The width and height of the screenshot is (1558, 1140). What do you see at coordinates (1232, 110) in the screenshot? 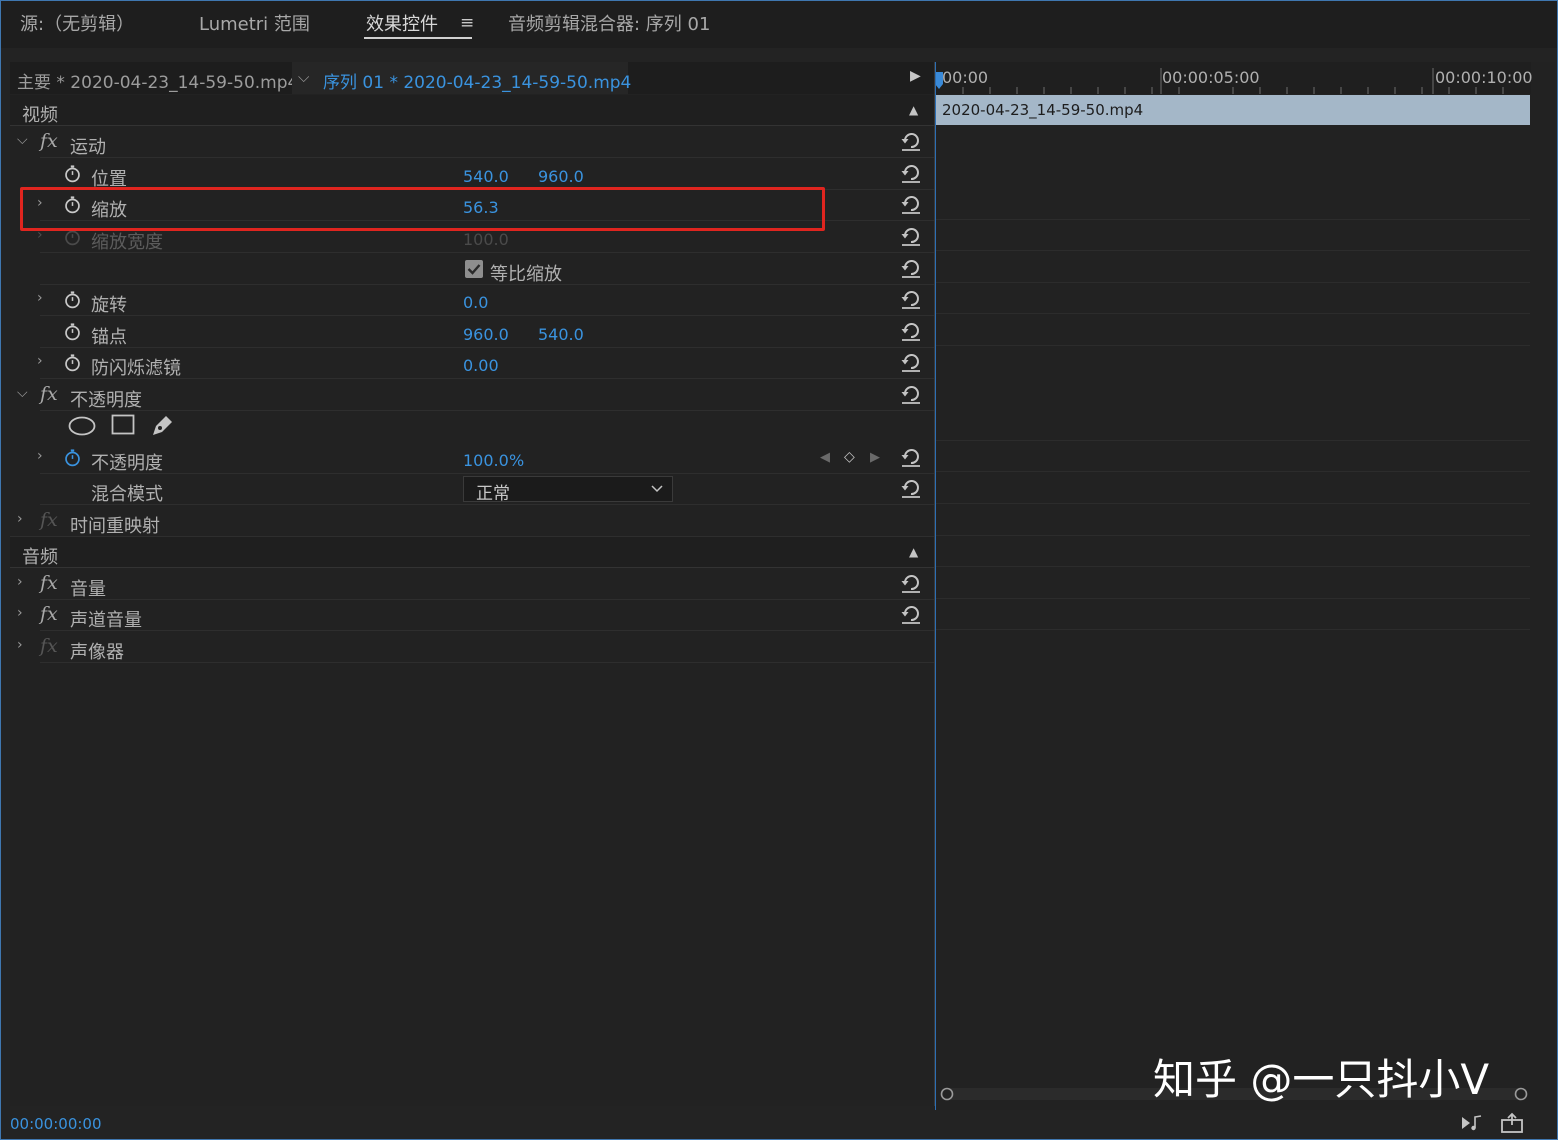
I see `timeline-clip-bar: 2020-04-23_14-59-50.mp4` at bounding box center [1232, 110].